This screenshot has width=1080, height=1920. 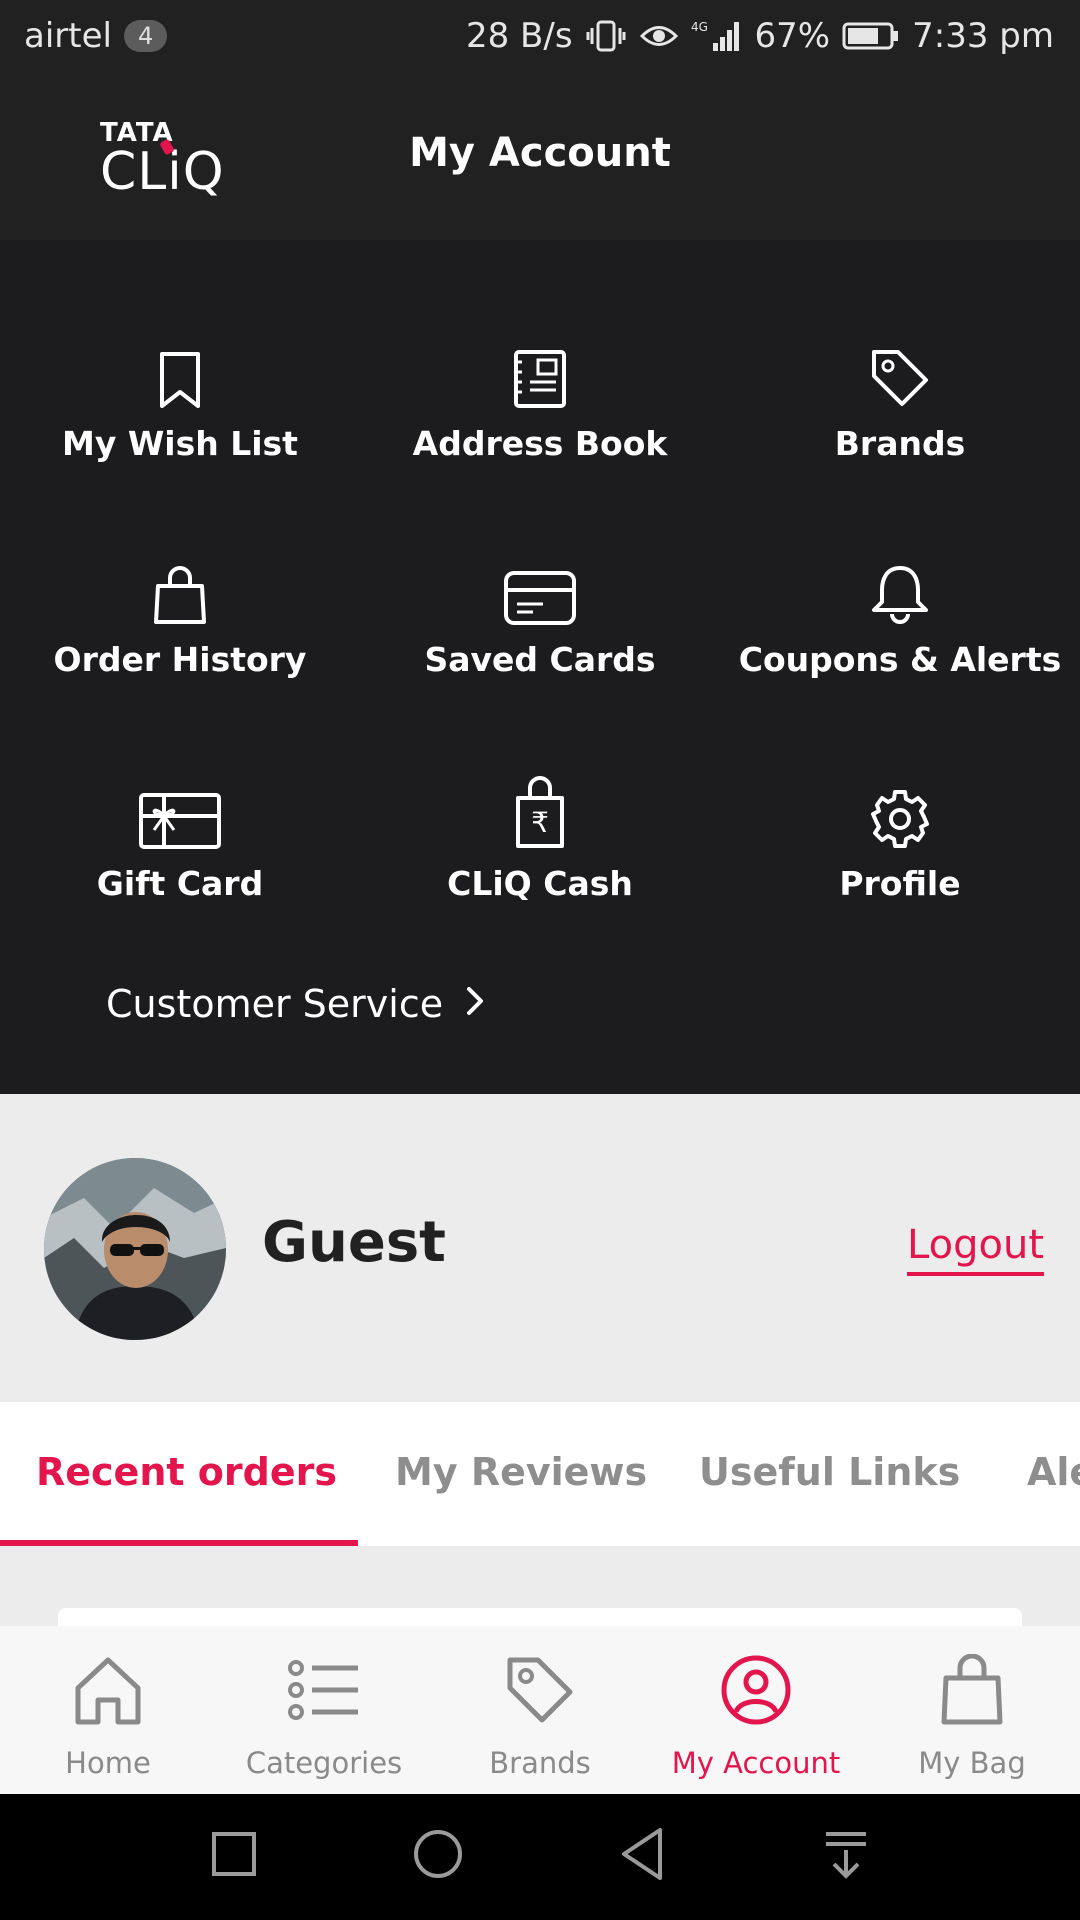 I want to click on vibrate-icon, so click(x=606, y=36).